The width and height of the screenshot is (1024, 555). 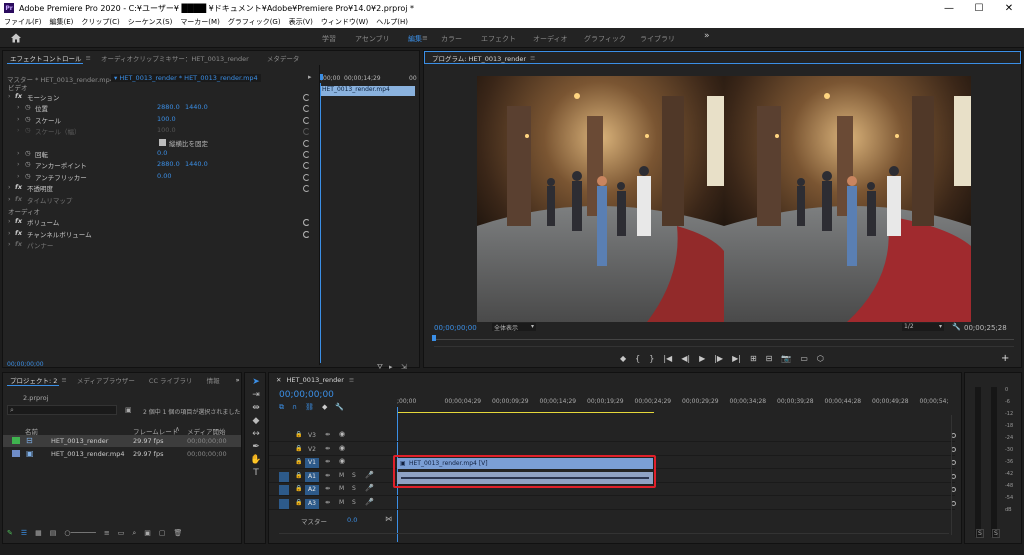 What do you see at coordinates (923, 327) in the screenshot?
I see `resolution-dropdown: 1/2 ▾` at bounding box center [923, 327].